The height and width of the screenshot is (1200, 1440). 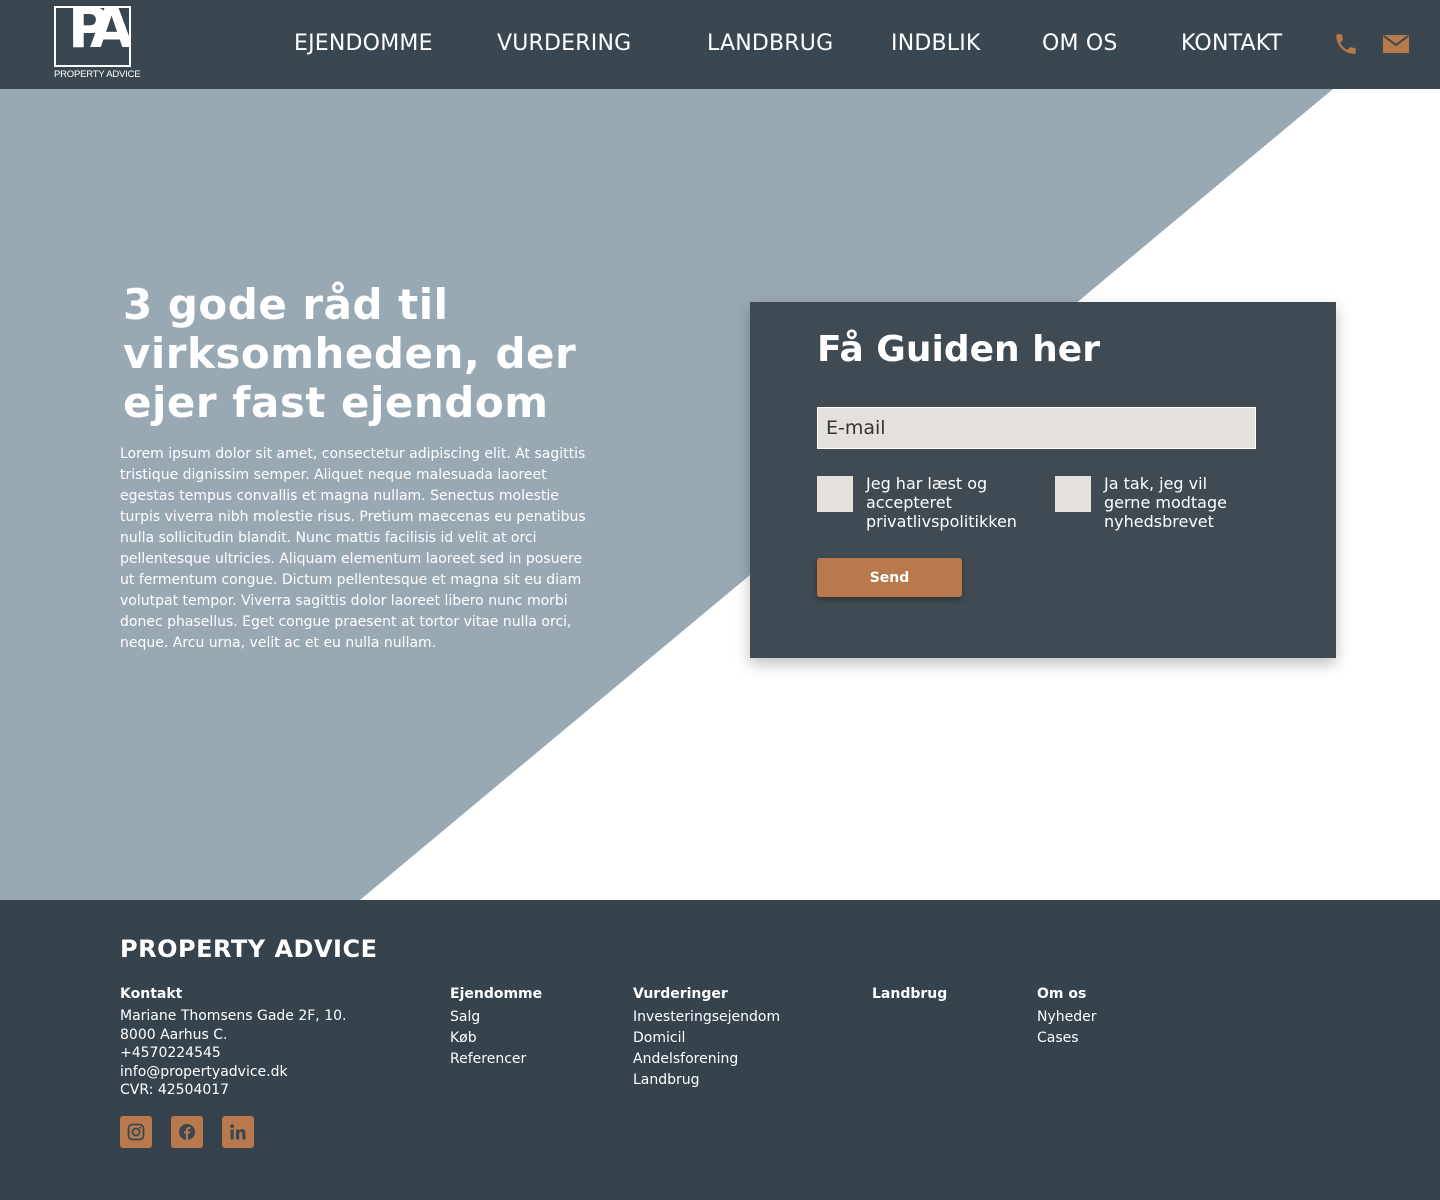 I want to click on email-field, so click(x=1036, y=428).